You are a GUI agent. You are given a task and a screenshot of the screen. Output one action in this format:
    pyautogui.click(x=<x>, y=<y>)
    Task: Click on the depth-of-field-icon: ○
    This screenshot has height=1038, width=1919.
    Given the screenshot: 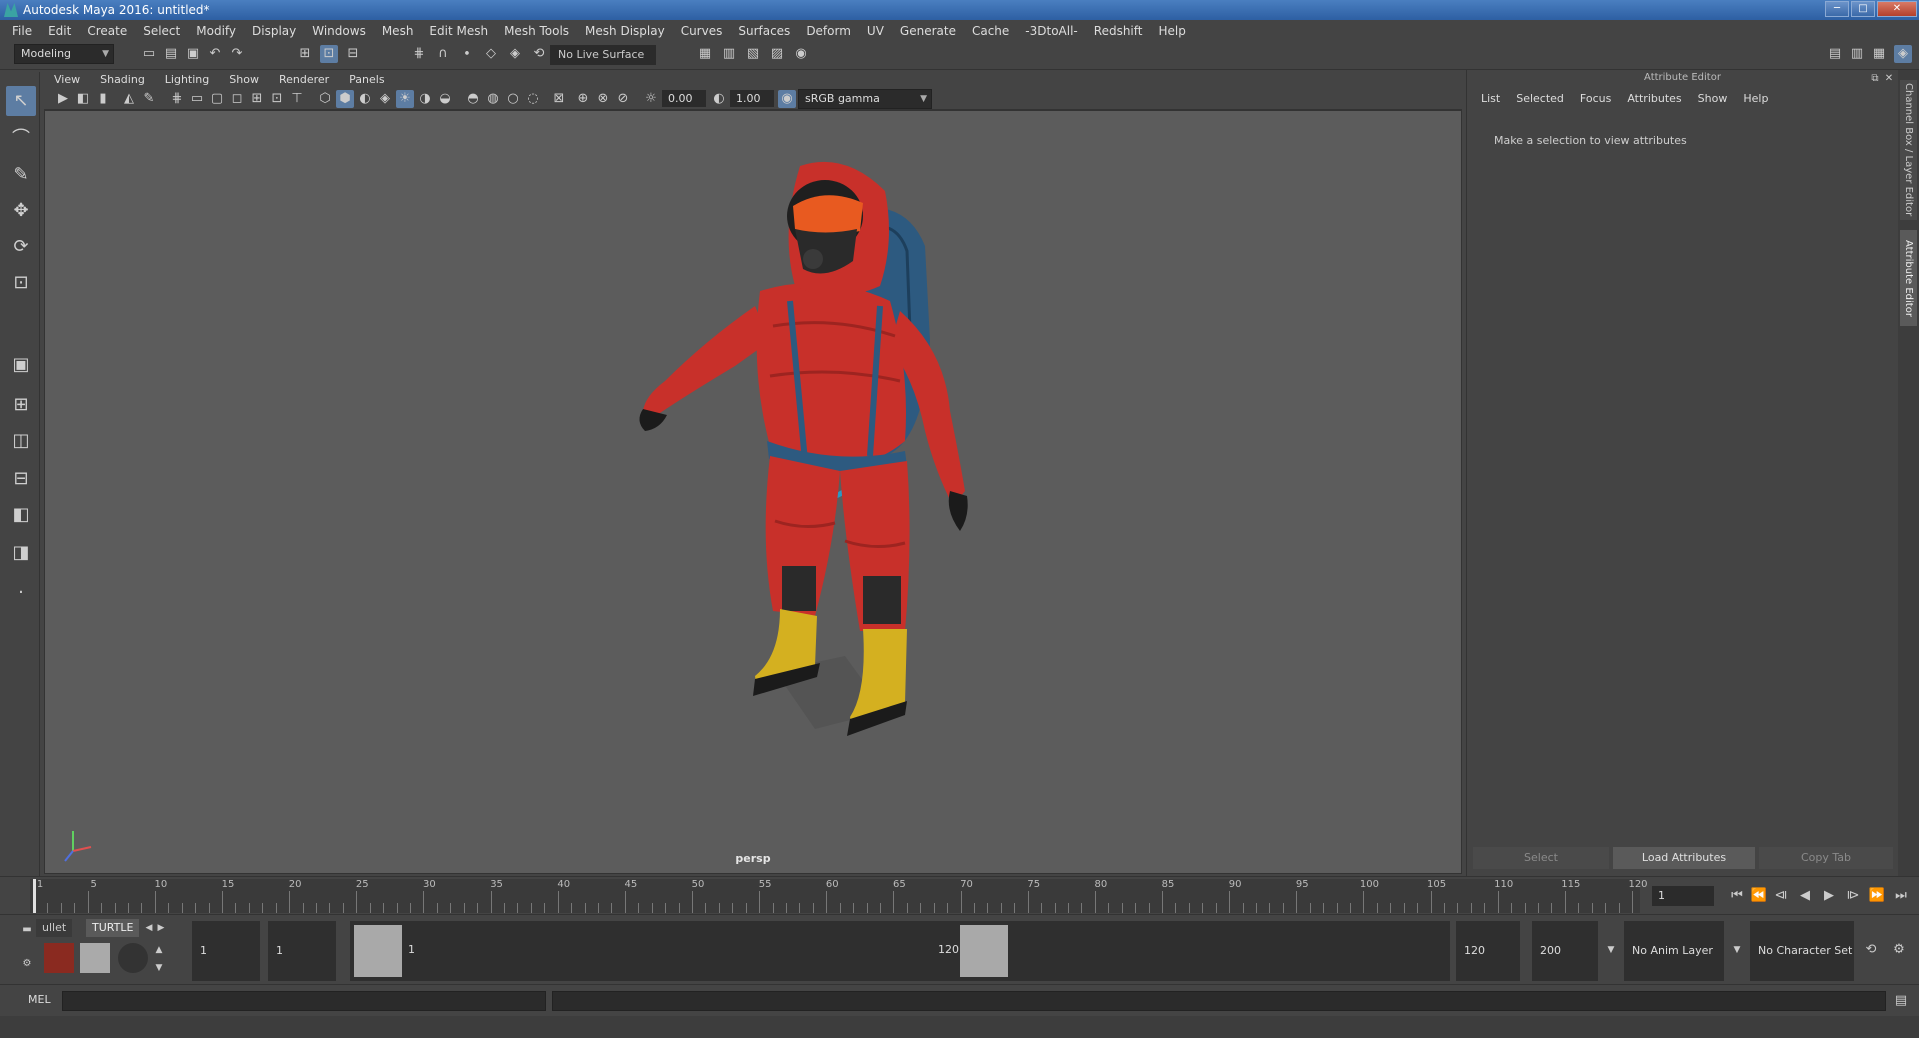 What is the action you would take?
    pyautogui.click(x=513, y=99)
    